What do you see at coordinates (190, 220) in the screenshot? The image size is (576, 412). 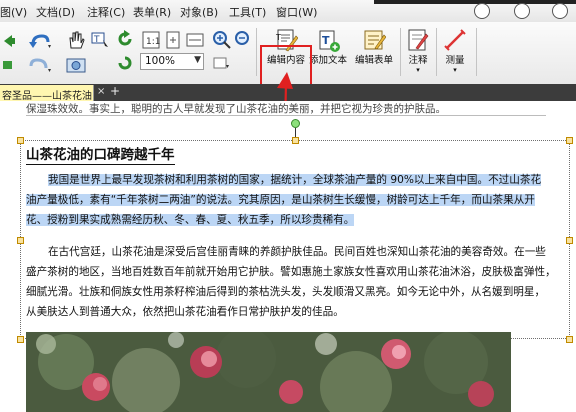 I see `paragraph-line: 花、授粉到果实成熟需经历秋、冬、春、夏、秋五季，所以珍贵稀有。` at bounding box center [190, 220].